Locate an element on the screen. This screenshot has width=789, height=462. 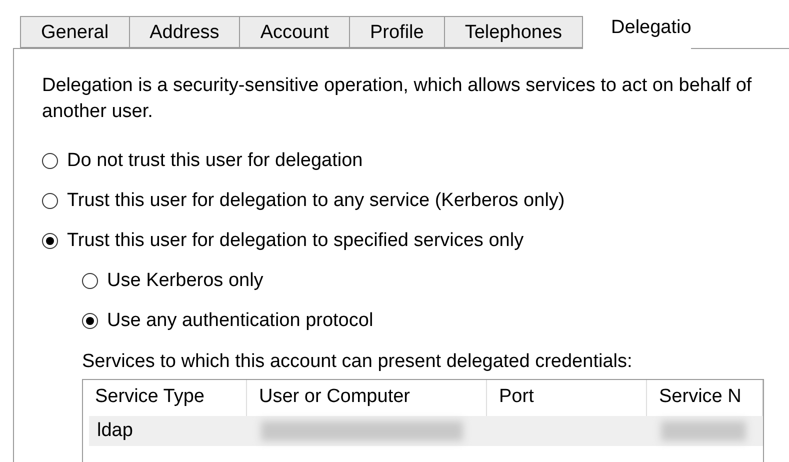
table-cell: ldap is located at coordinates (115, 431).